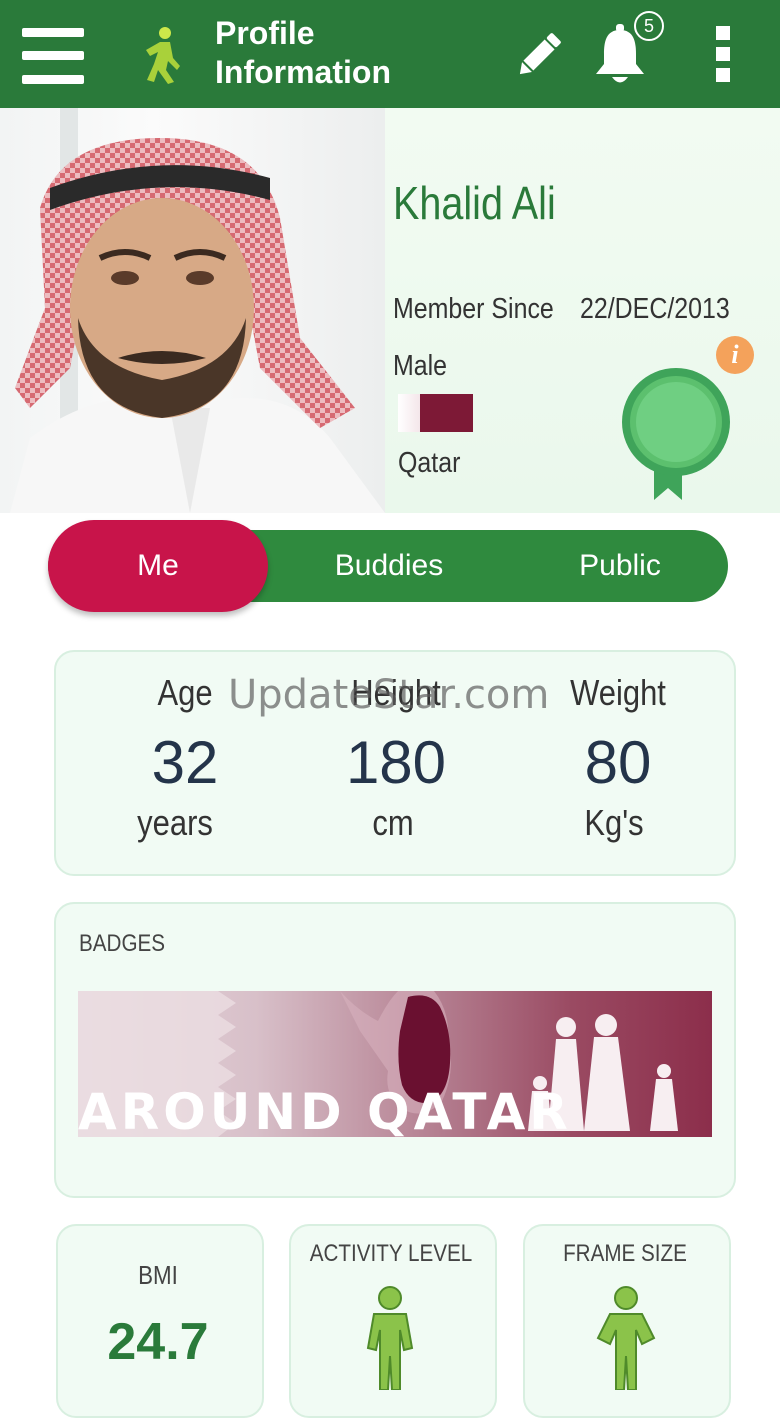 The width and height of the screenshot is (780, 1418). What do you see at coordinates (158, 1275) in the screenshot?
I see `bmi-label: BMI` at bounding box center [158, 1275].